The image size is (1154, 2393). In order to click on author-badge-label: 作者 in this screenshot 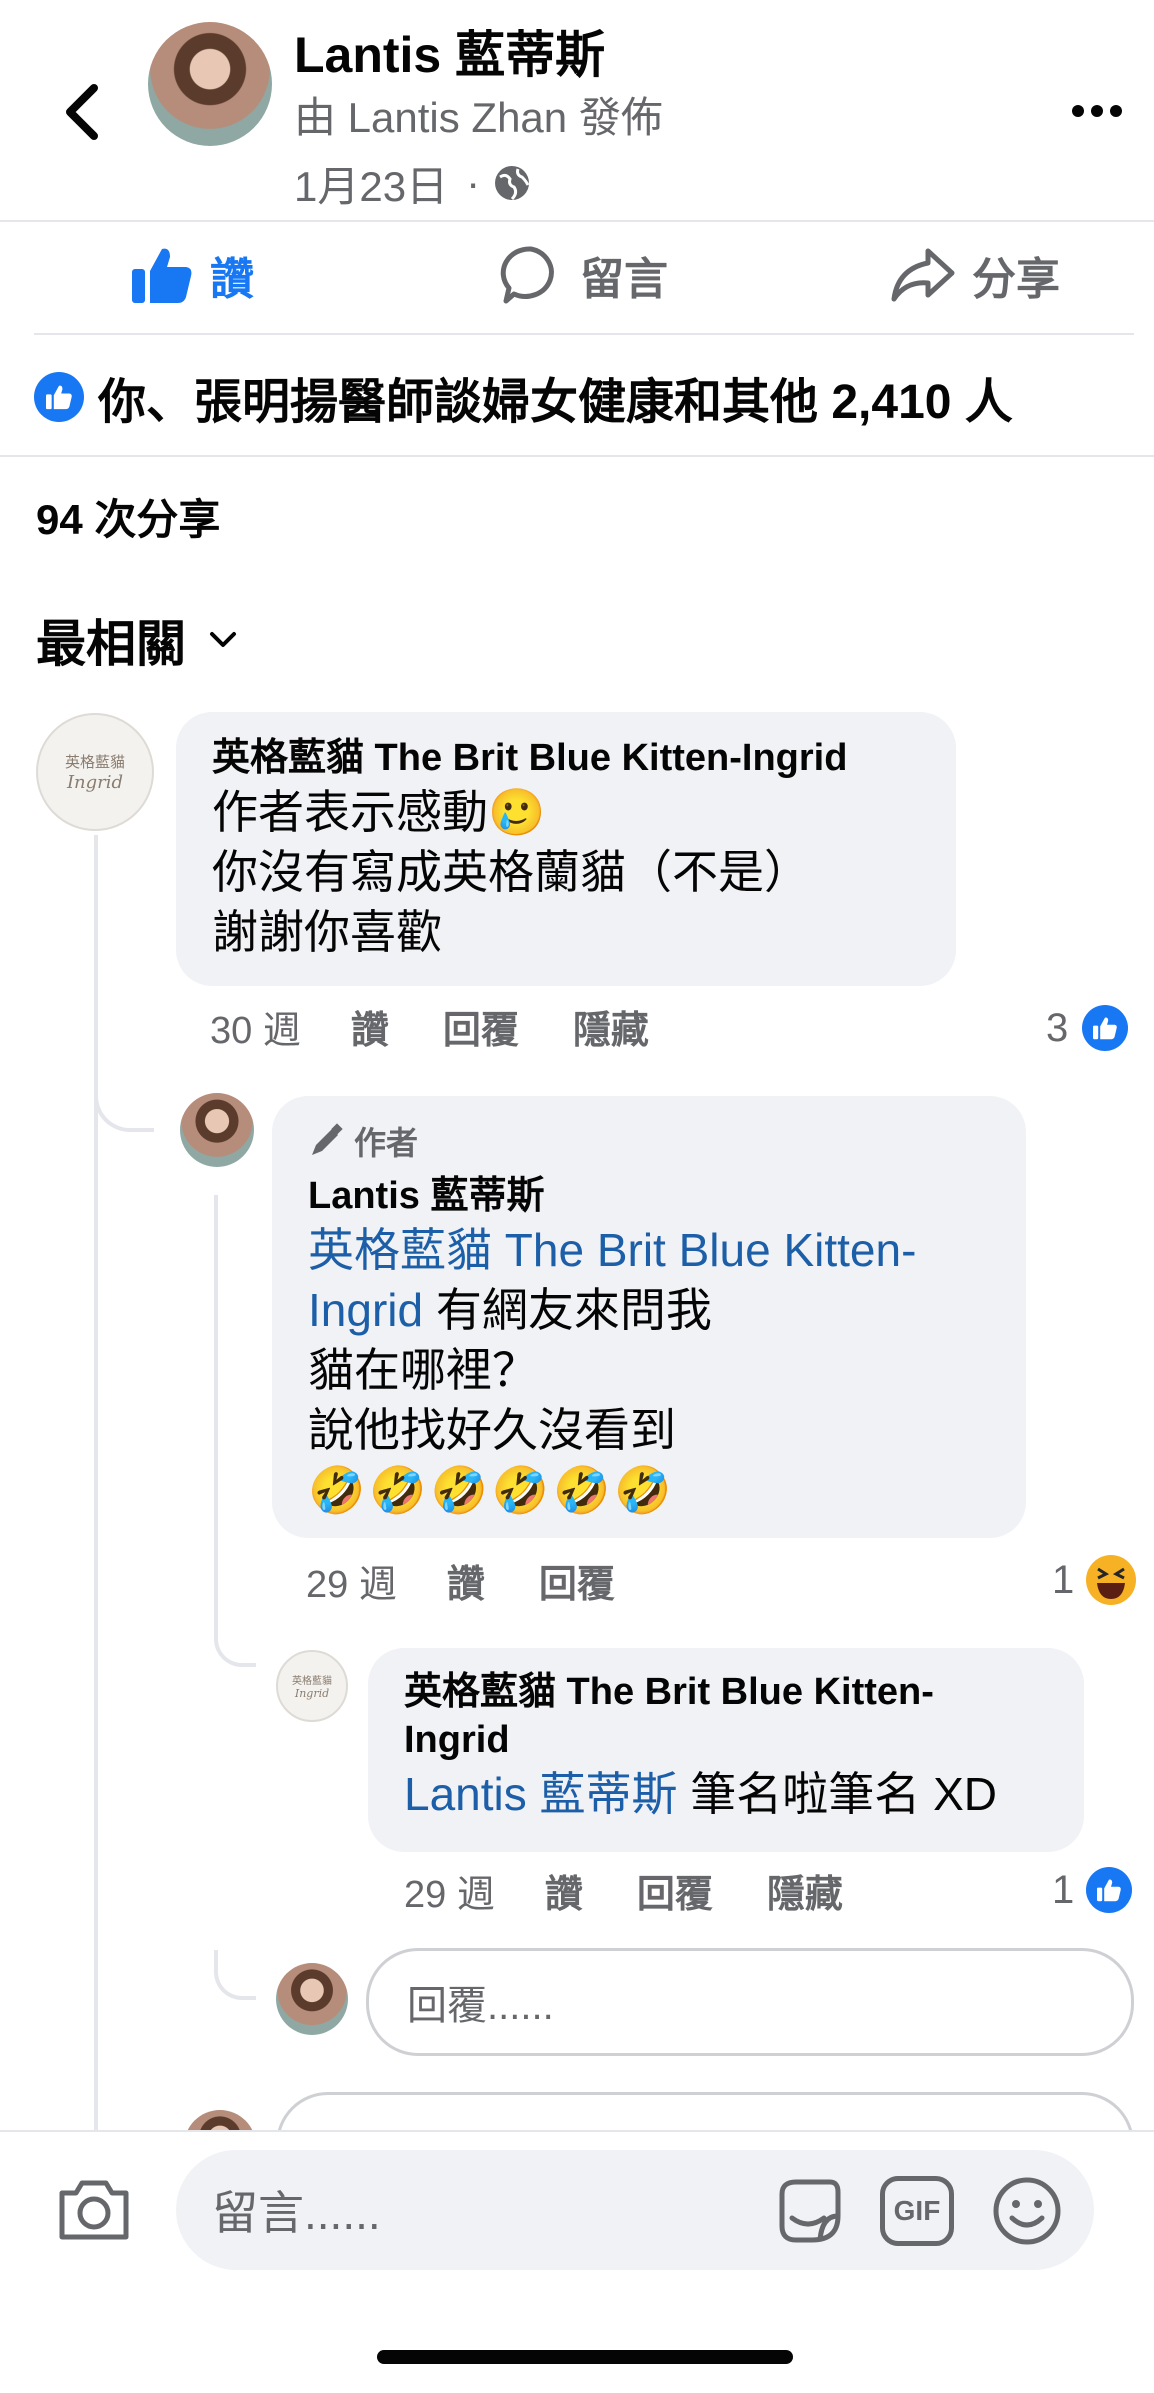, I will do `click(386, 1143)`.